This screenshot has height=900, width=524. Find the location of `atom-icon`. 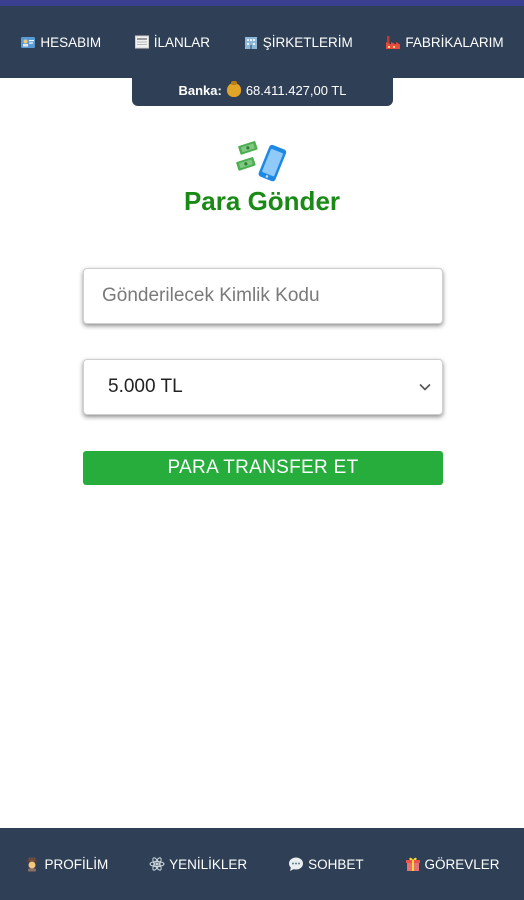

atom-icon is located at coordinates (157, 864).